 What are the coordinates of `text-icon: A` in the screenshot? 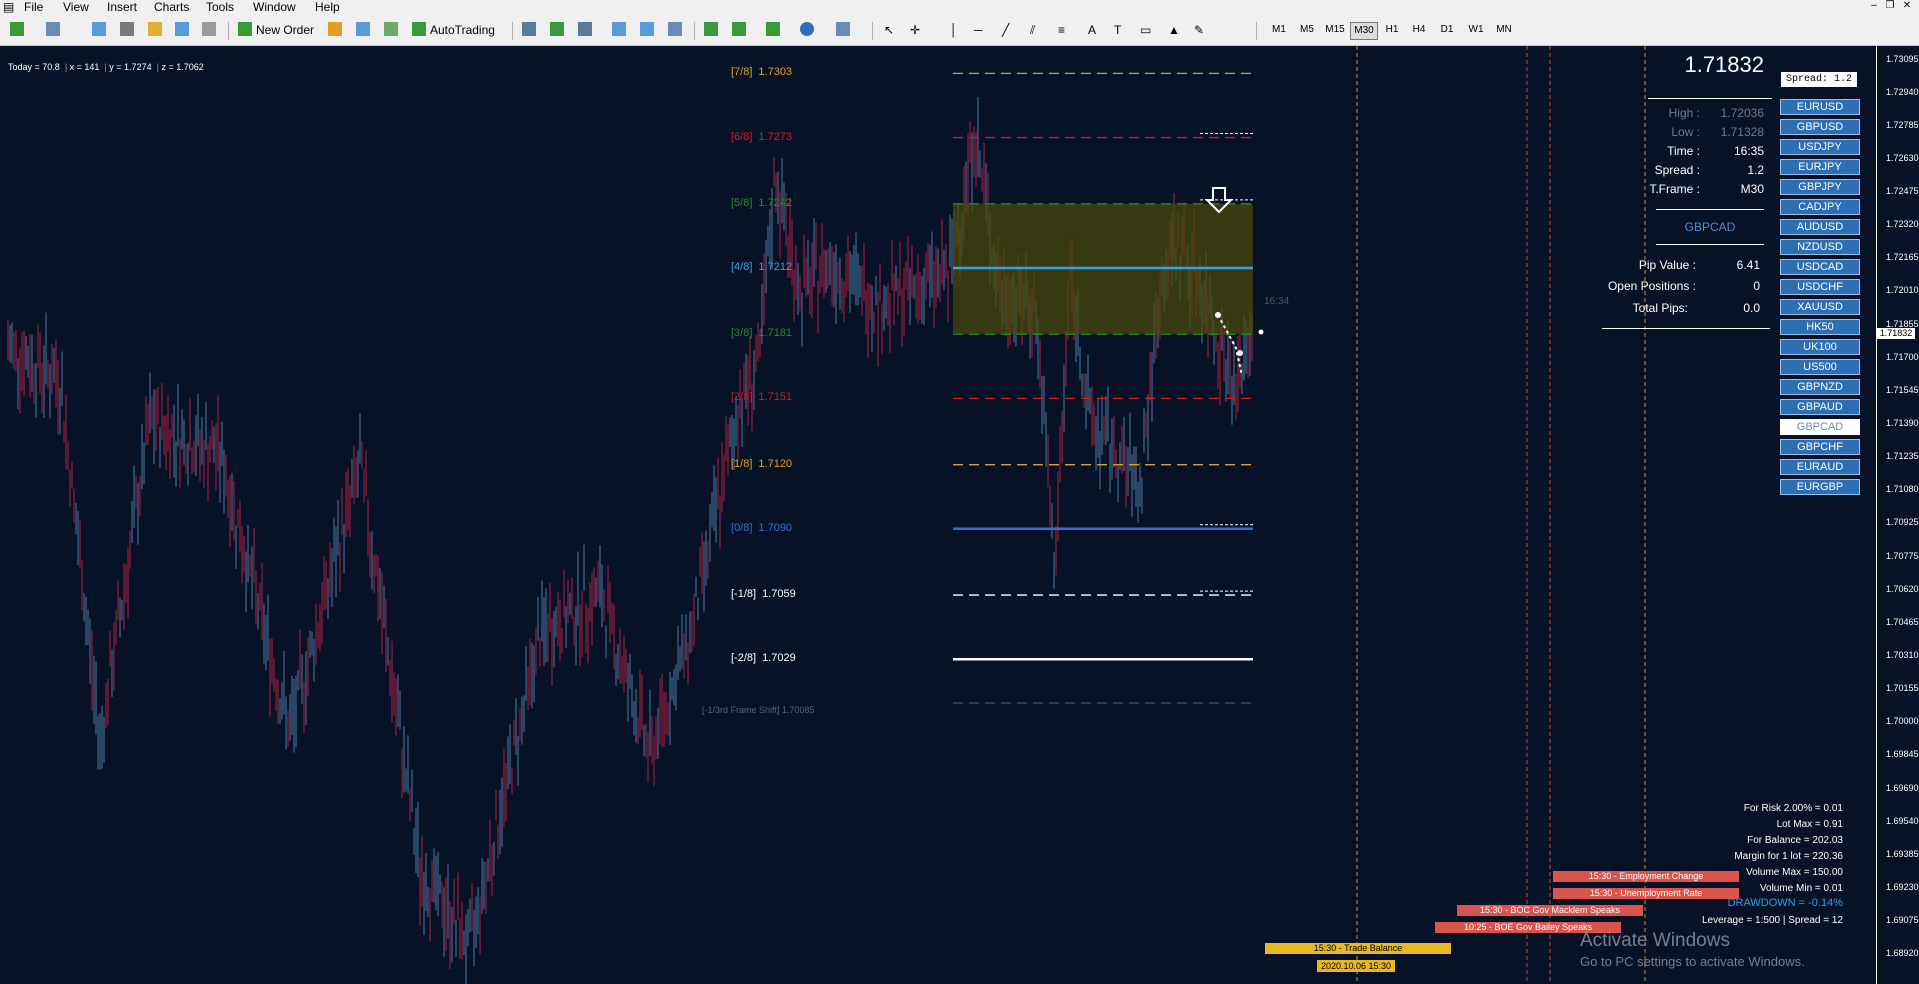 It's located at (1092, 30).